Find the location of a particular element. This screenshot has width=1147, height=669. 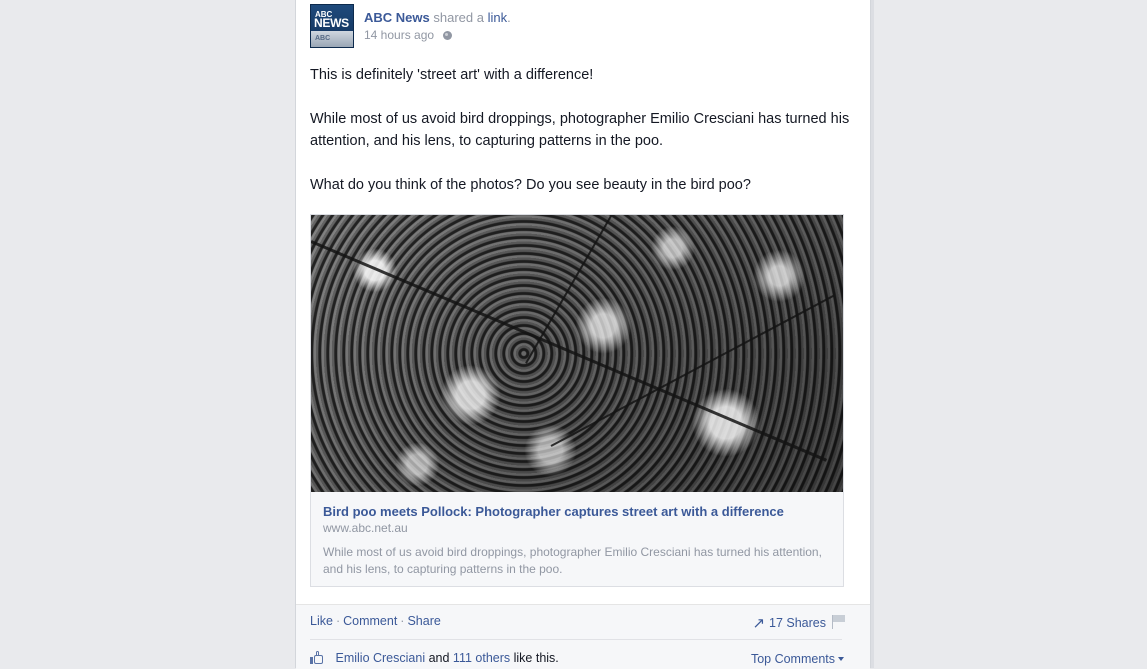

likes-and-text: and is located at coordinates (439, 658).